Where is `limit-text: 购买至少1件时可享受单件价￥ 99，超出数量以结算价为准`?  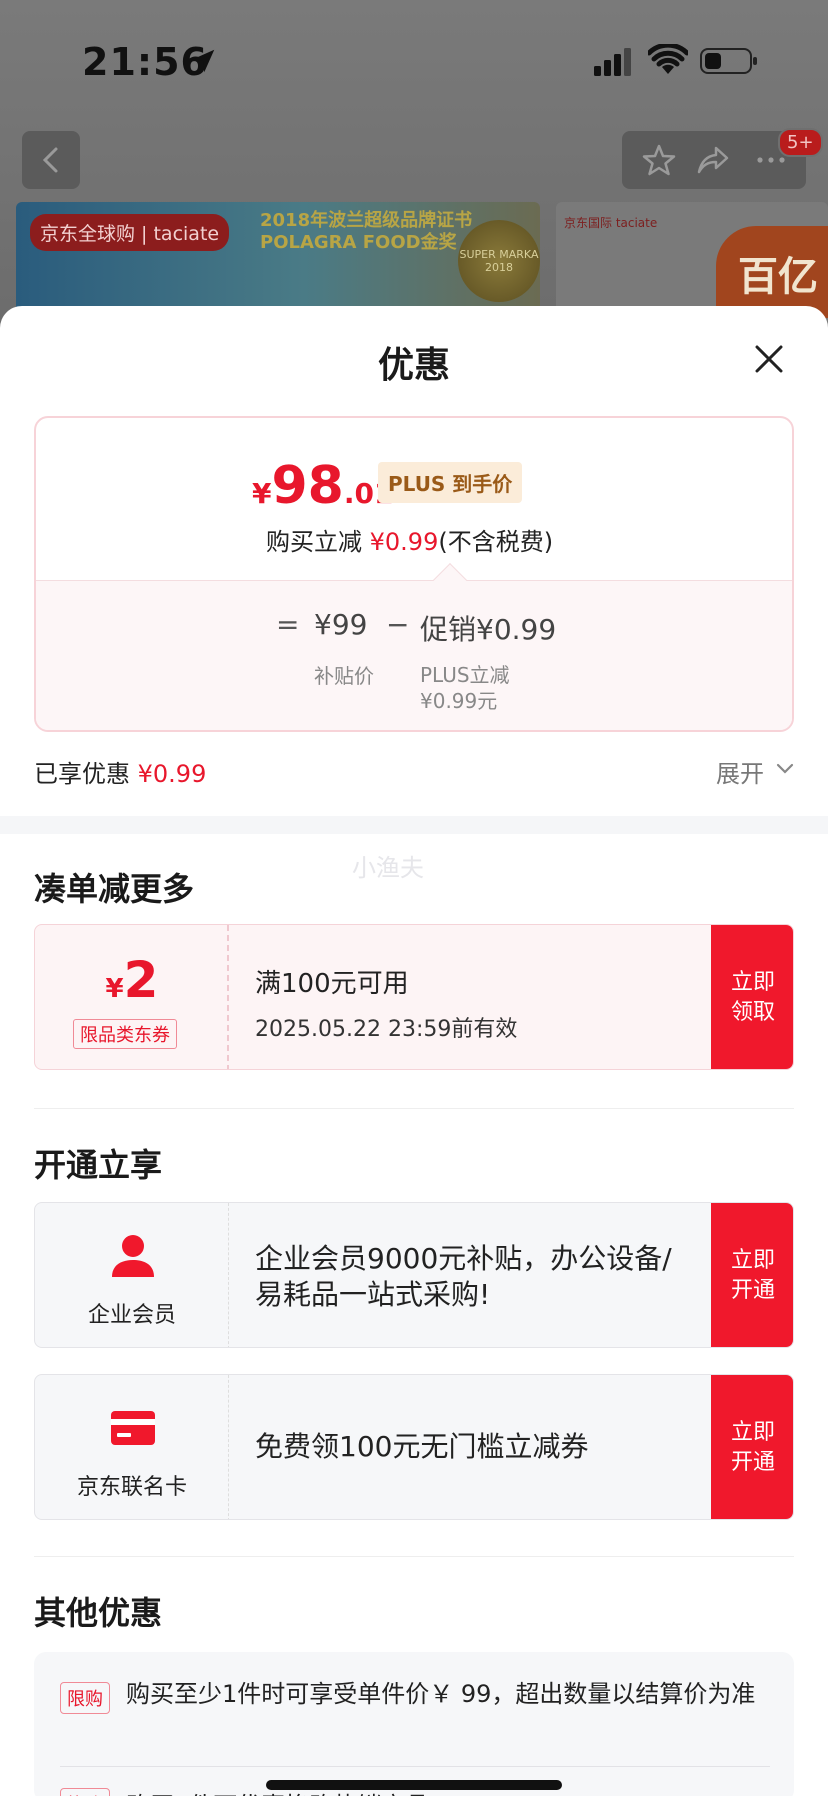 limit-text: 购买至少1件时可享受单件价￥ 99，超出数量以结算价为准 is located at coordinates (441, 1694).